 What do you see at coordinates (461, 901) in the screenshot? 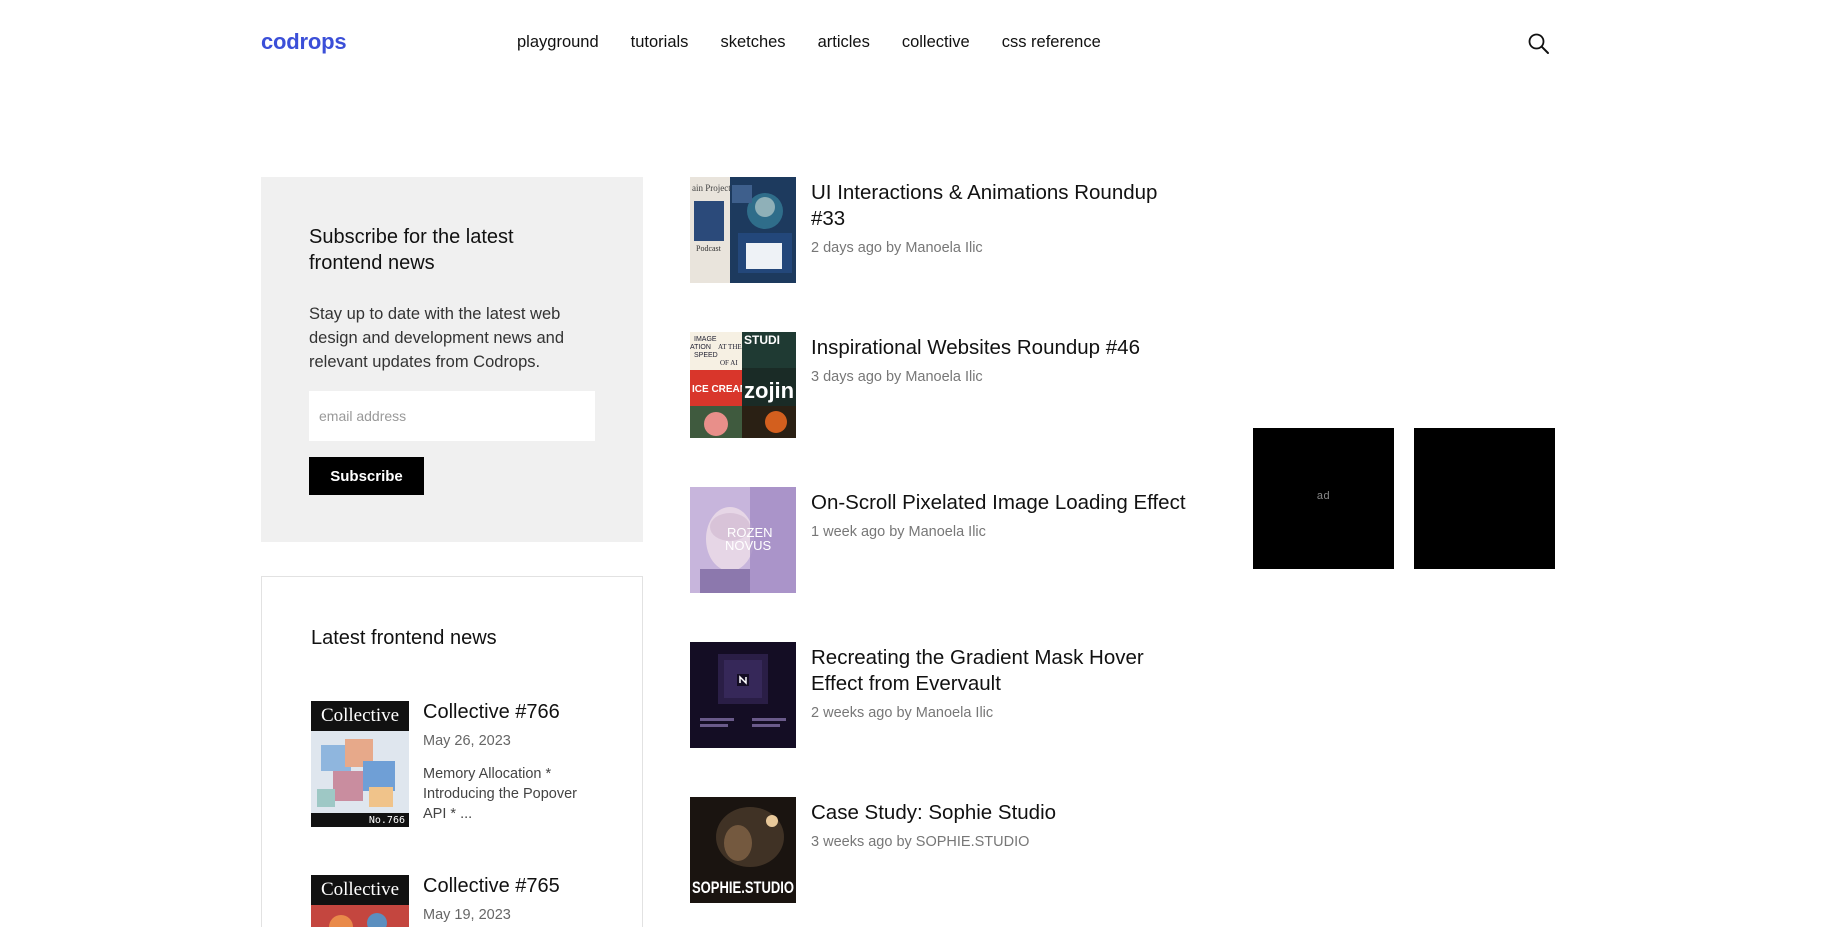
I see `news-item: Collective Collective #765 May 19, 2023` at bounding box center [461, 901].